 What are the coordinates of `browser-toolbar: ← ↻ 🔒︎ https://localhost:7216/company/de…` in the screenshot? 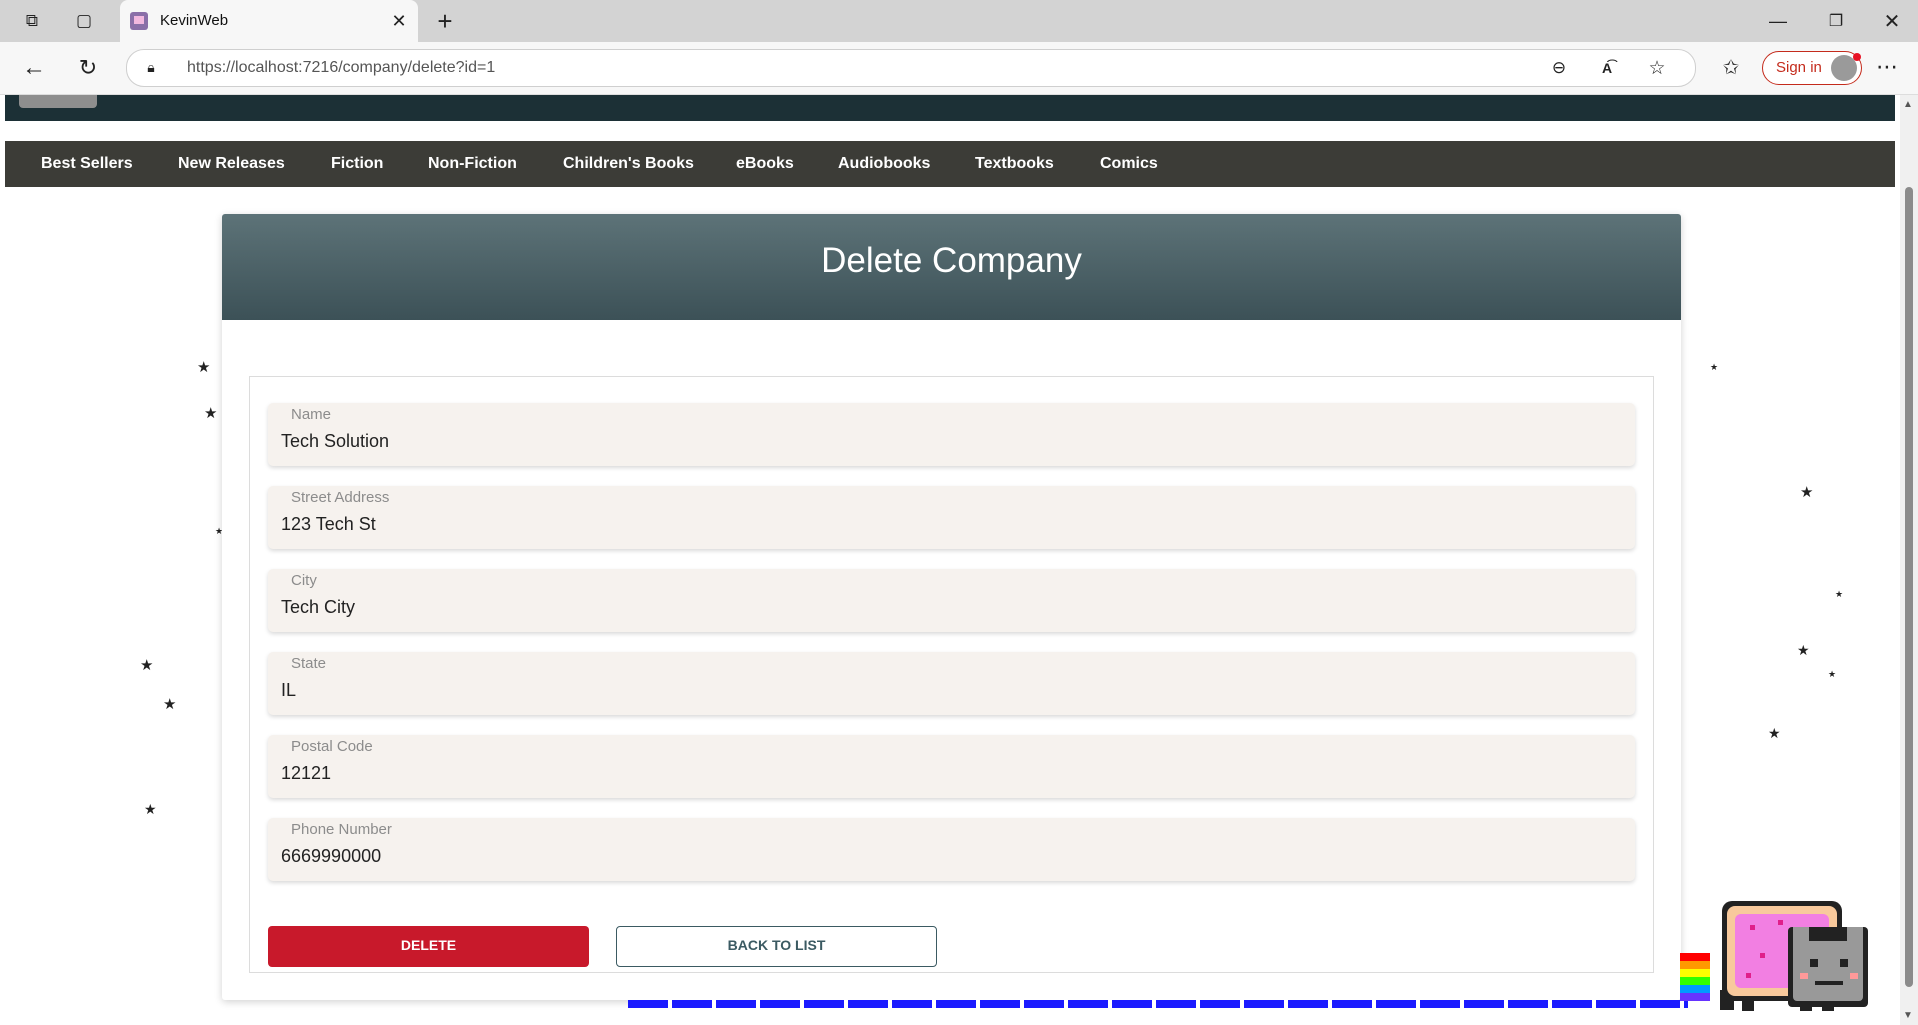 It's located at (959, 68).